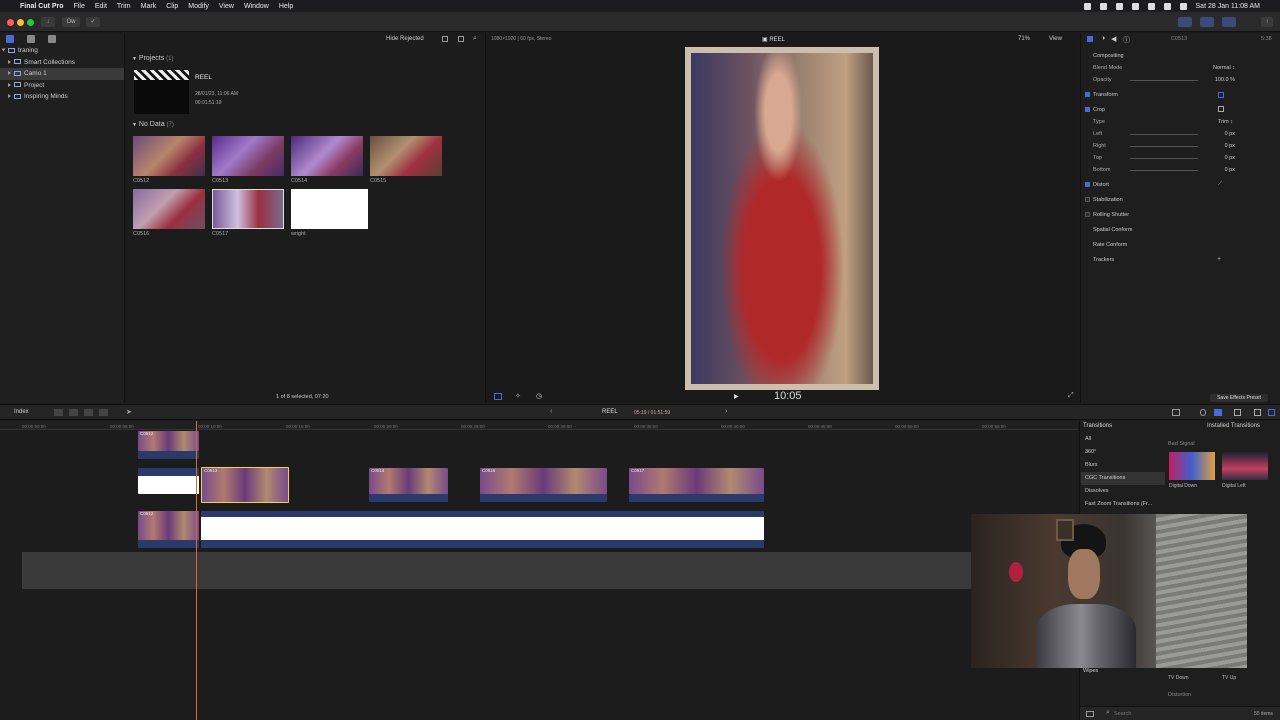 This screenshot has height=720, width=1280. I want to click on crop-onscreen-icon, so click(1221, 109).